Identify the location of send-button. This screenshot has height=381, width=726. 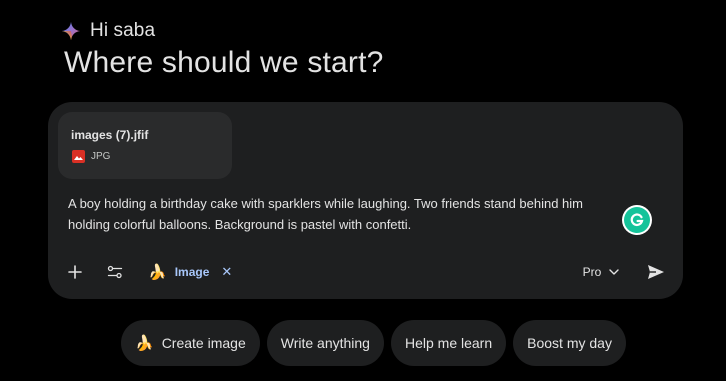
(656, 272).